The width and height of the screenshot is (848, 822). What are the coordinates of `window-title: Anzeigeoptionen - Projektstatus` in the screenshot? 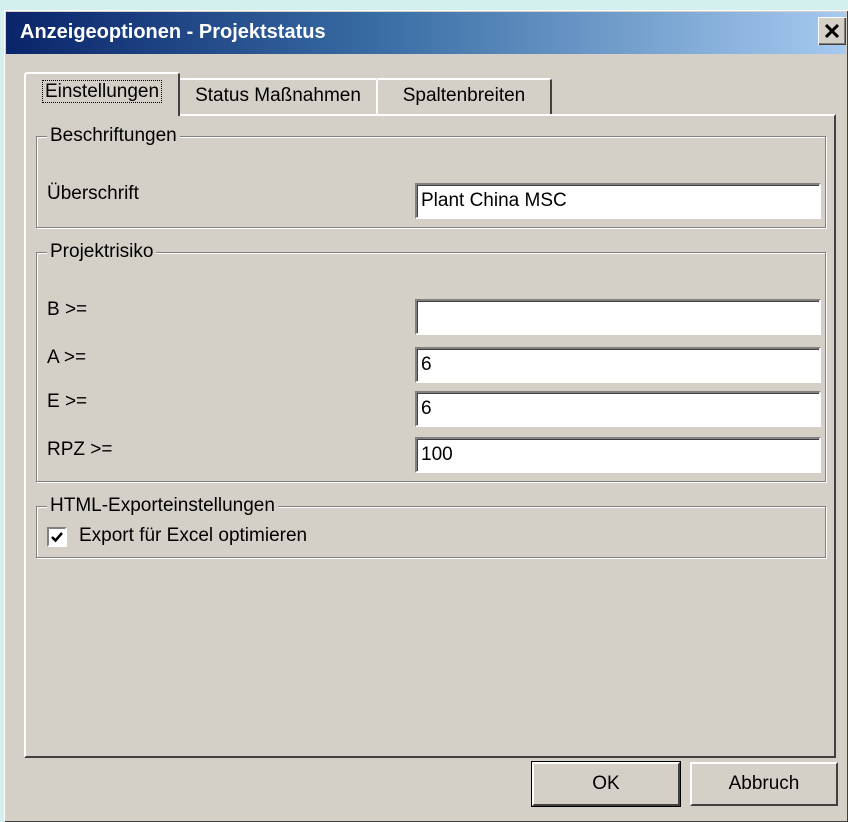 It's located at (173, 32).